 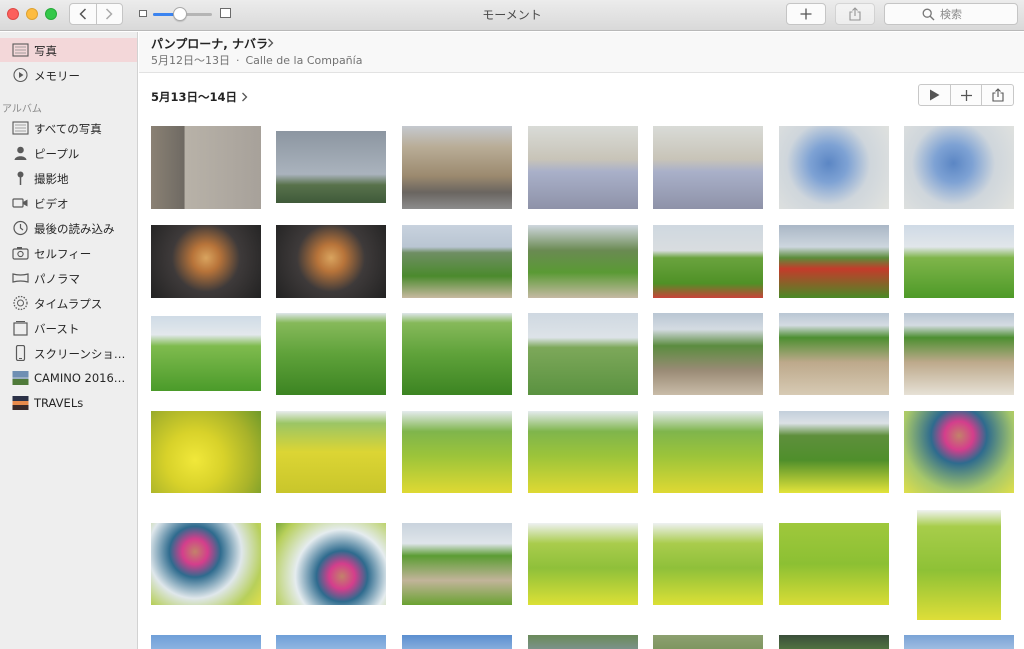 I want to click on album-section-header: アルバム, so click(x=22, y=109).